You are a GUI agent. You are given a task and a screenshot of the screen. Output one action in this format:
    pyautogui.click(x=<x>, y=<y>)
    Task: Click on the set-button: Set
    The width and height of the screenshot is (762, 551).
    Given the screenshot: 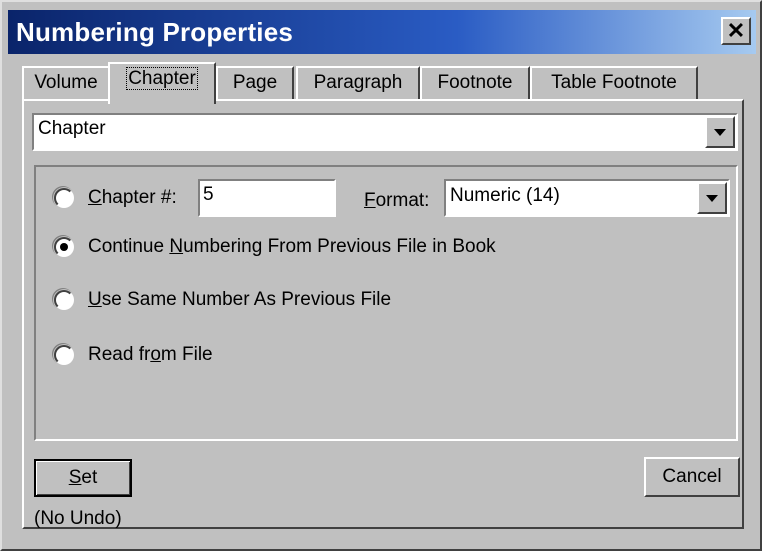 What is the action you would take?
    pyautogui.click(x=83, y=478)
    